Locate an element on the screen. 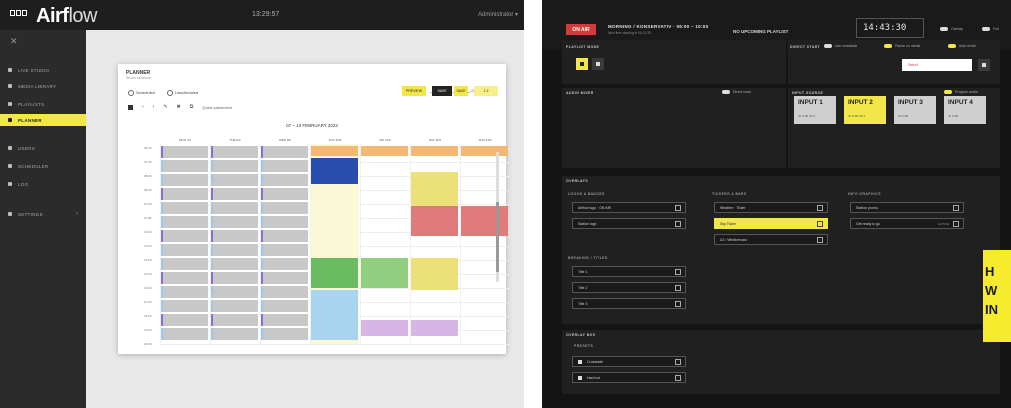  program-audio-toggle: Program audio is located at coordinates (961, 92).